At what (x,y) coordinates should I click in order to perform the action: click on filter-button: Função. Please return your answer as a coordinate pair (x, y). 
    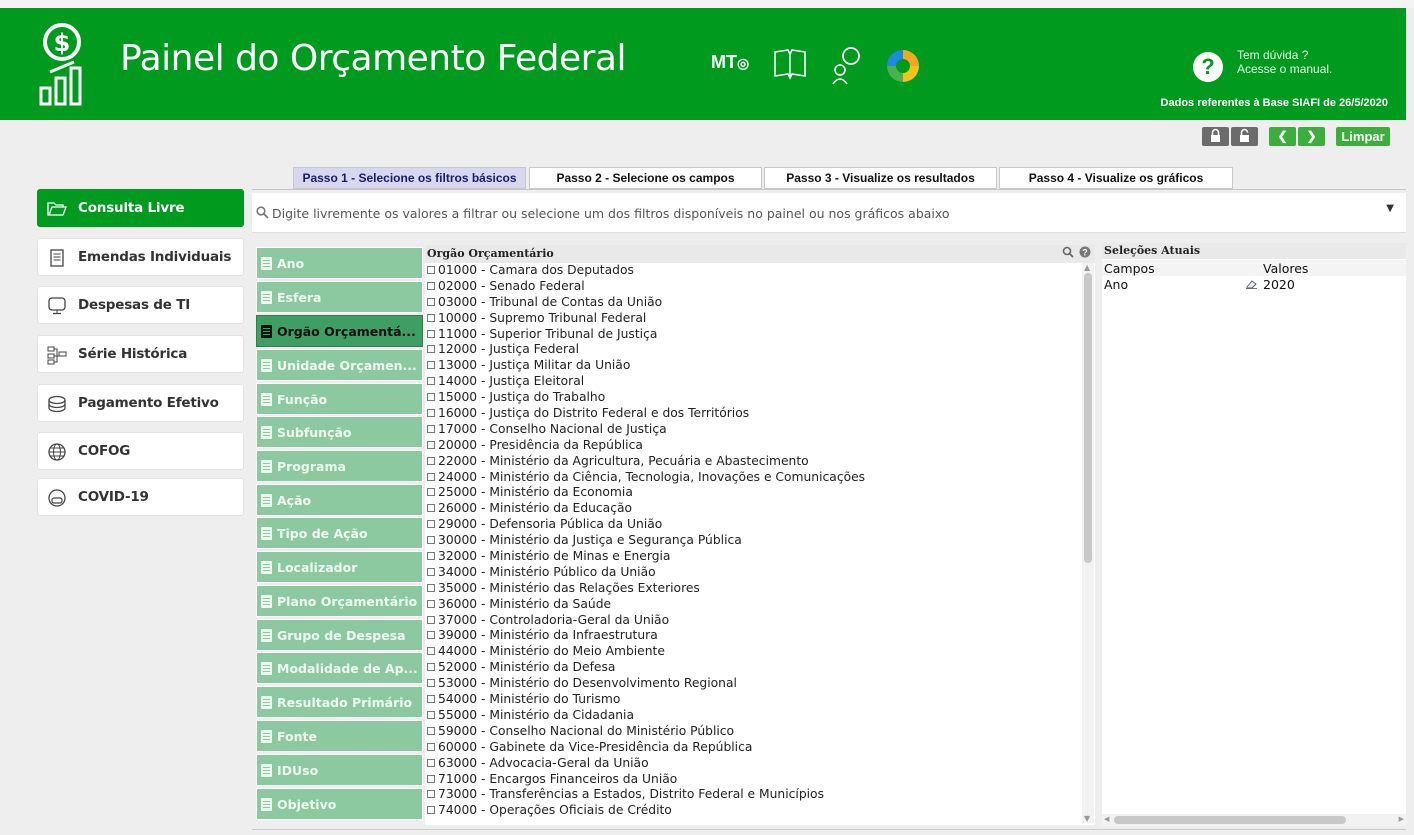
    Looking at the image, I should click on (339, 399).